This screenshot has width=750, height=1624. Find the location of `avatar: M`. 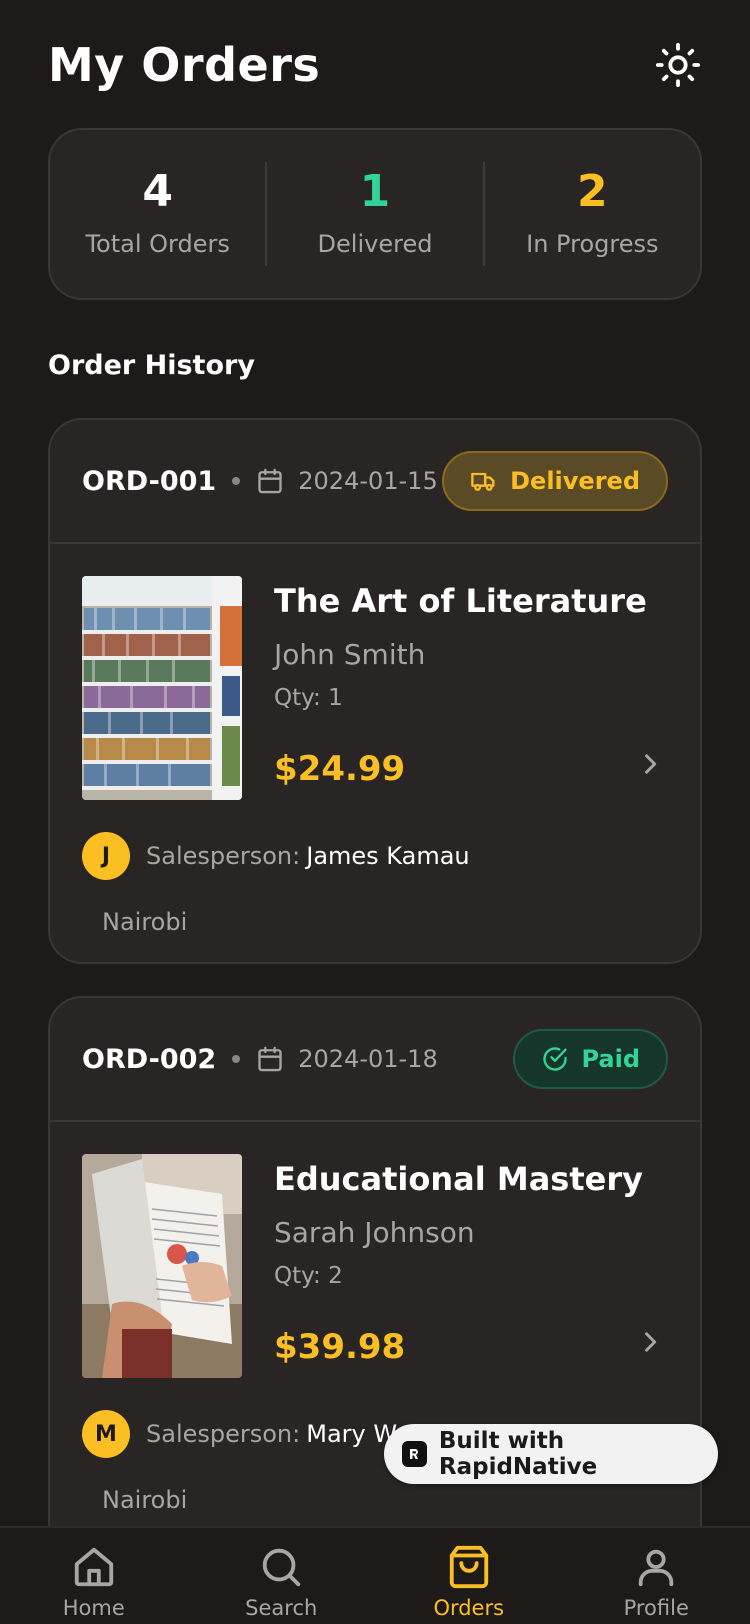

avatar: M is located at coordinates (106, 1434).